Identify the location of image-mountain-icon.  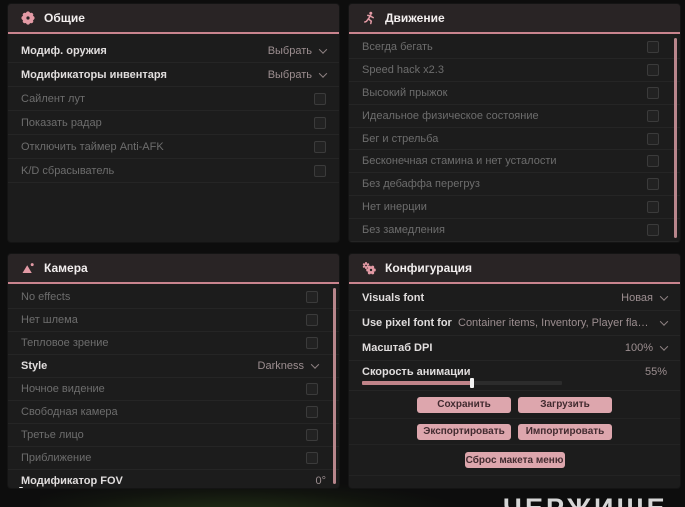
(28, 268).